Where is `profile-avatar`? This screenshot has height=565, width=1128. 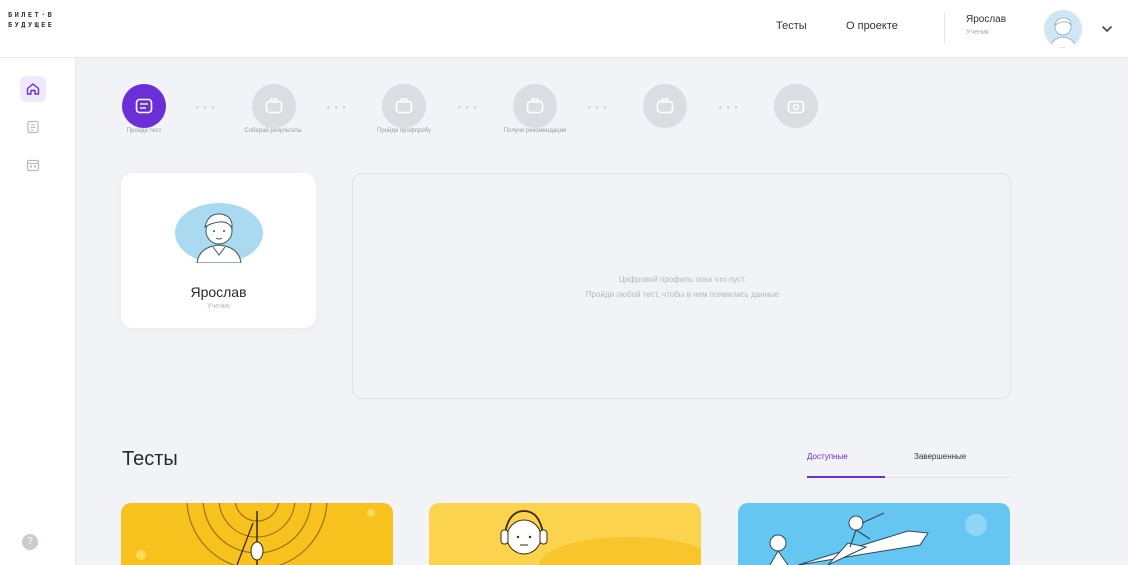 profile-avatar is located at coordinates (219, 233).